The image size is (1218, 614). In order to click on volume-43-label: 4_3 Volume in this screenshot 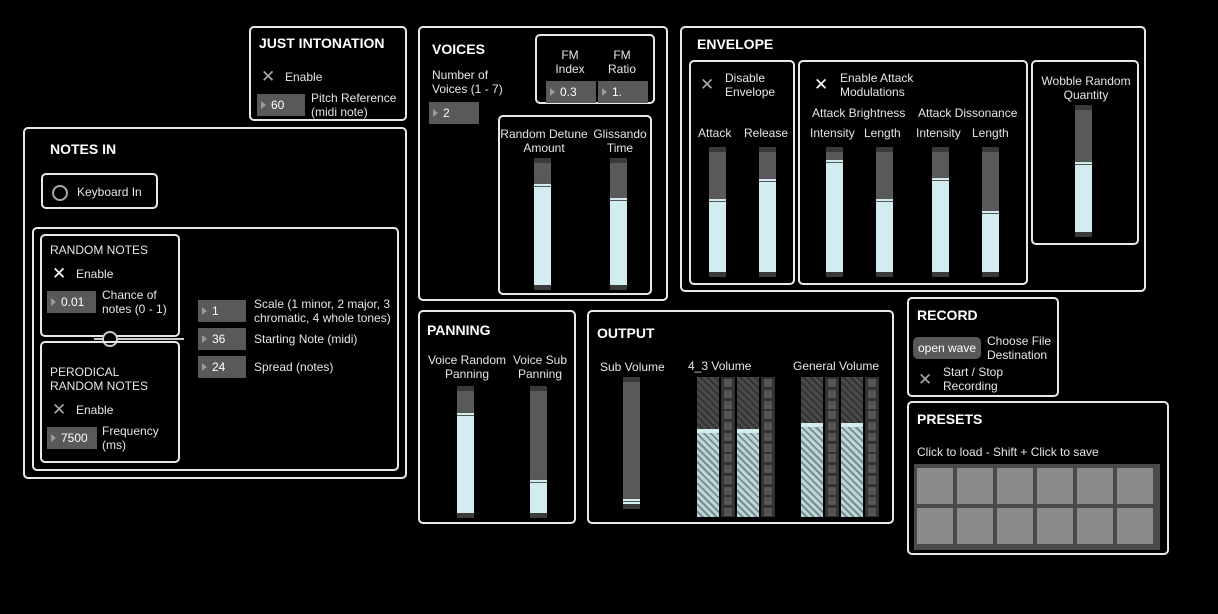, I will do `click(720, 366)`.